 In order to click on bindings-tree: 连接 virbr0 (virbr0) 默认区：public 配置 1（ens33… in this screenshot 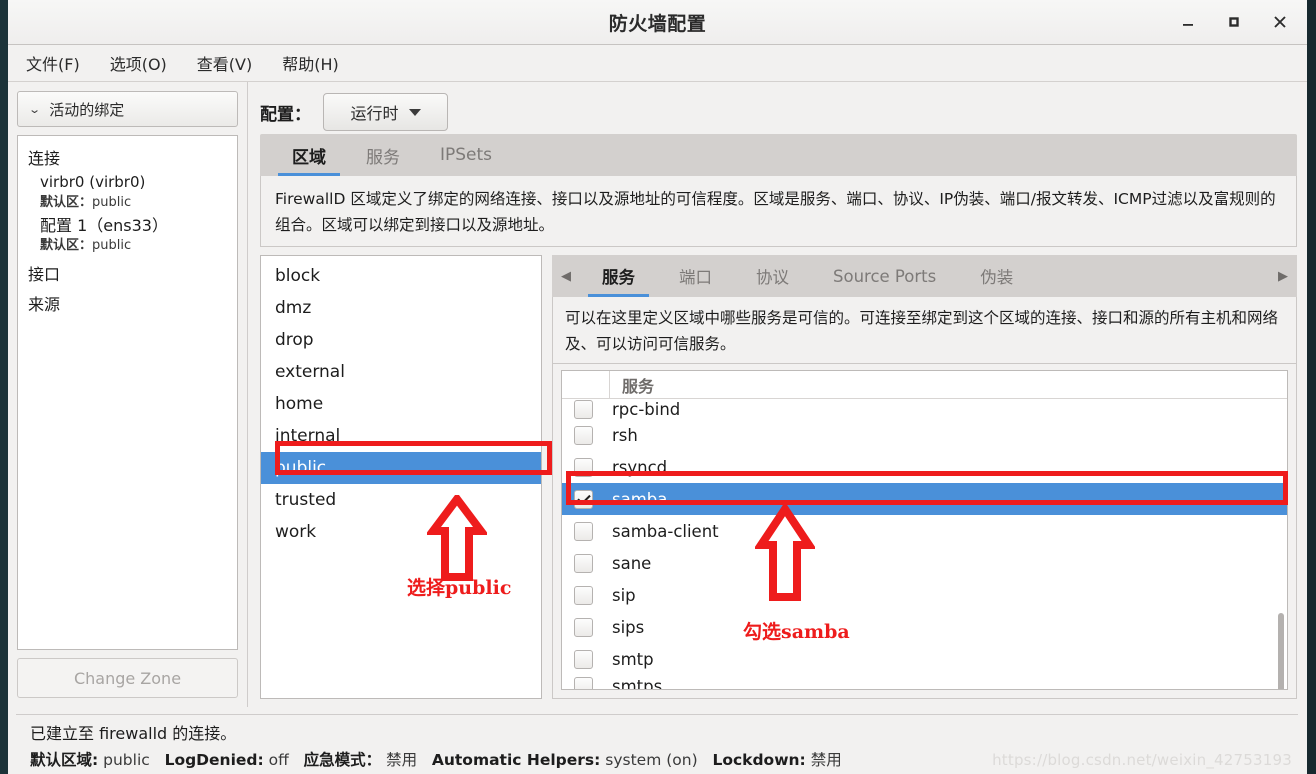, I will do `click(127, 392)`.